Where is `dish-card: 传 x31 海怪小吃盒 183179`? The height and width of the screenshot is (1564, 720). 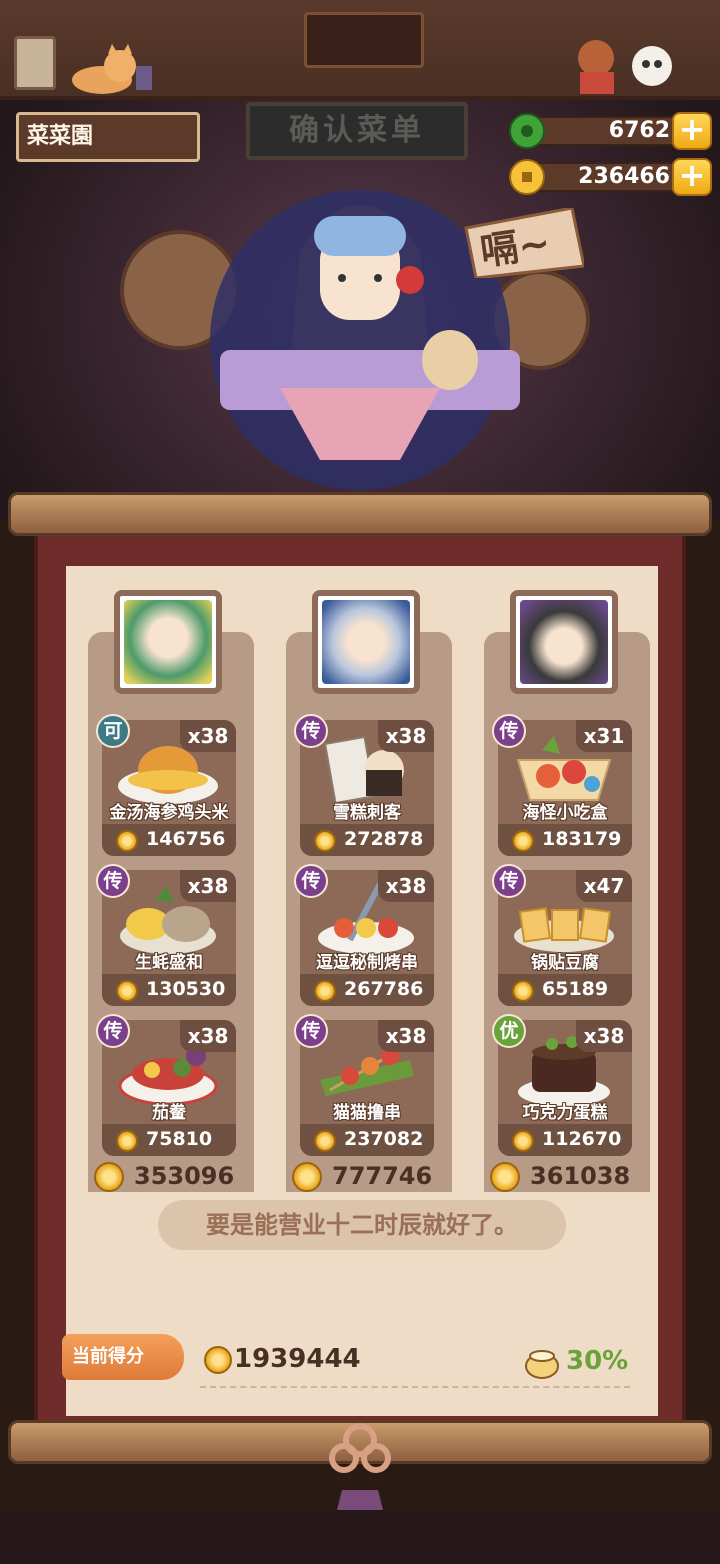 dish-card: 传 x31 海怪小吃盒 183179 is located at coordinates (562, 785).